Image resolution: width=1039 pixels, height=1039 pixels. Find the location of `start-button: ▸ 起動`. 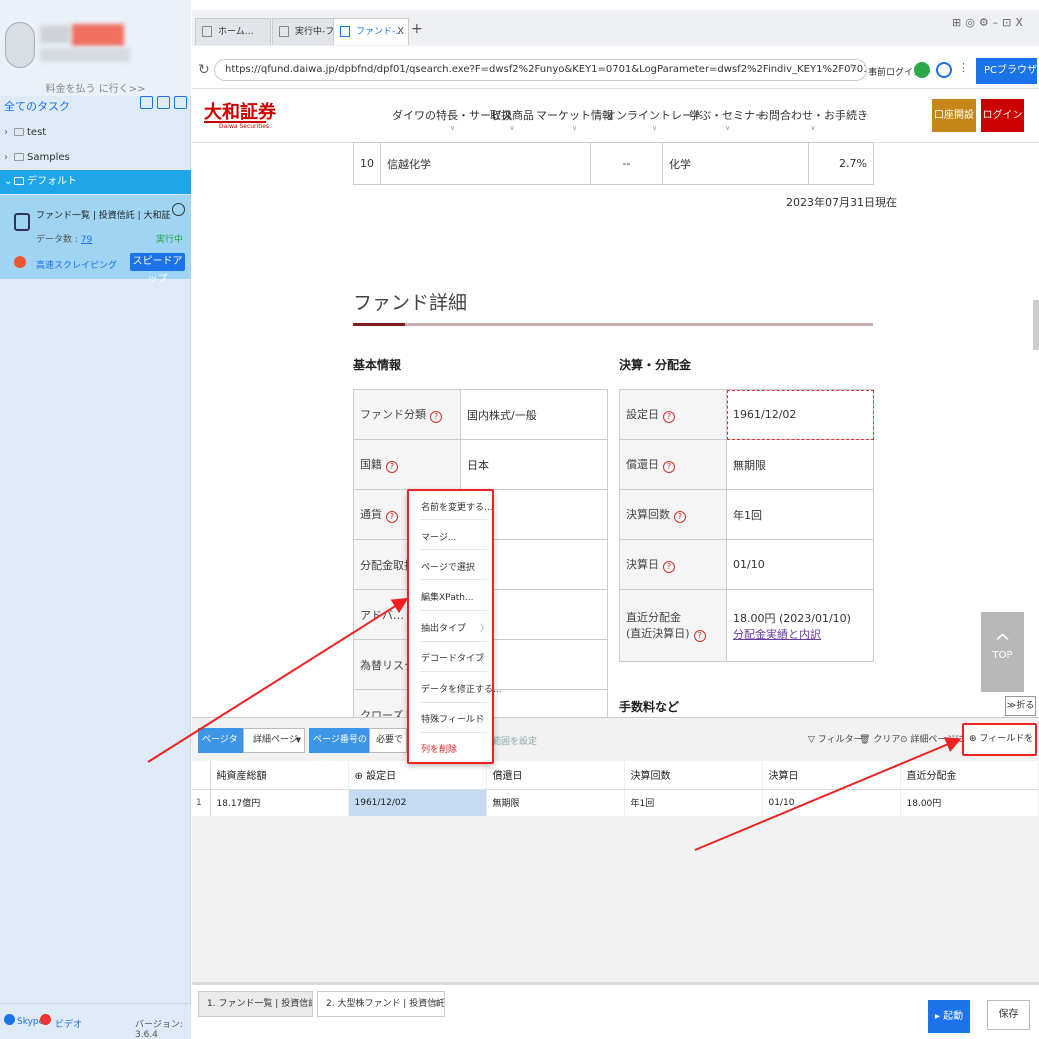

start-button: ▸ 起動 is located at coordinates (949, 1016).